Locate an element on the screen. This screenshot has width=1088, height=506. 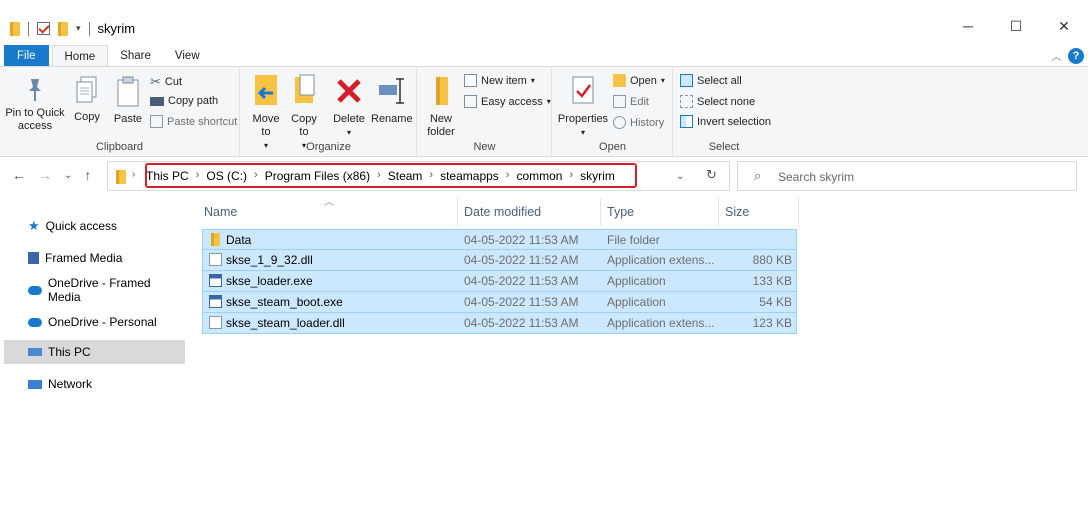
properties-check-icon is located at coordinates (43, 28).